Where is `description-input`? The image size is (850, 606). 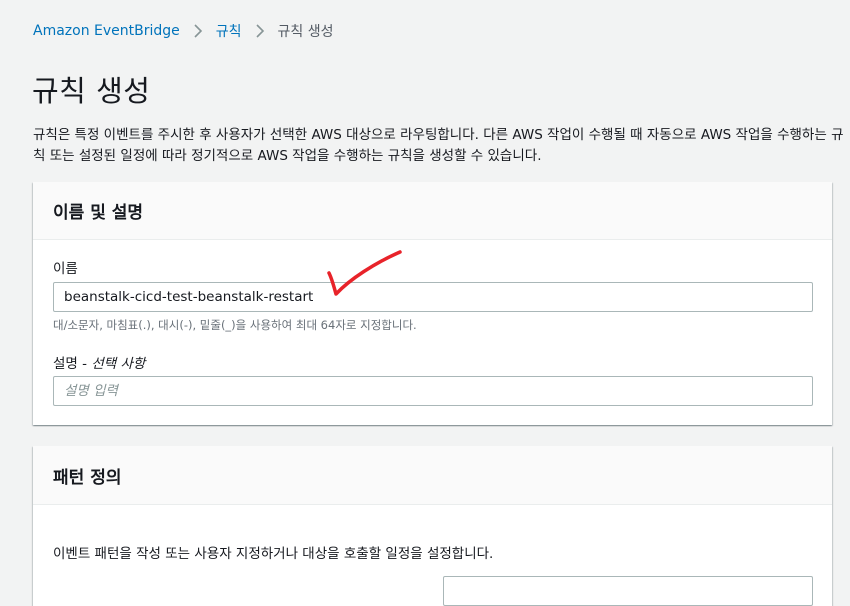
description-input is located at coordinates (433, 391).